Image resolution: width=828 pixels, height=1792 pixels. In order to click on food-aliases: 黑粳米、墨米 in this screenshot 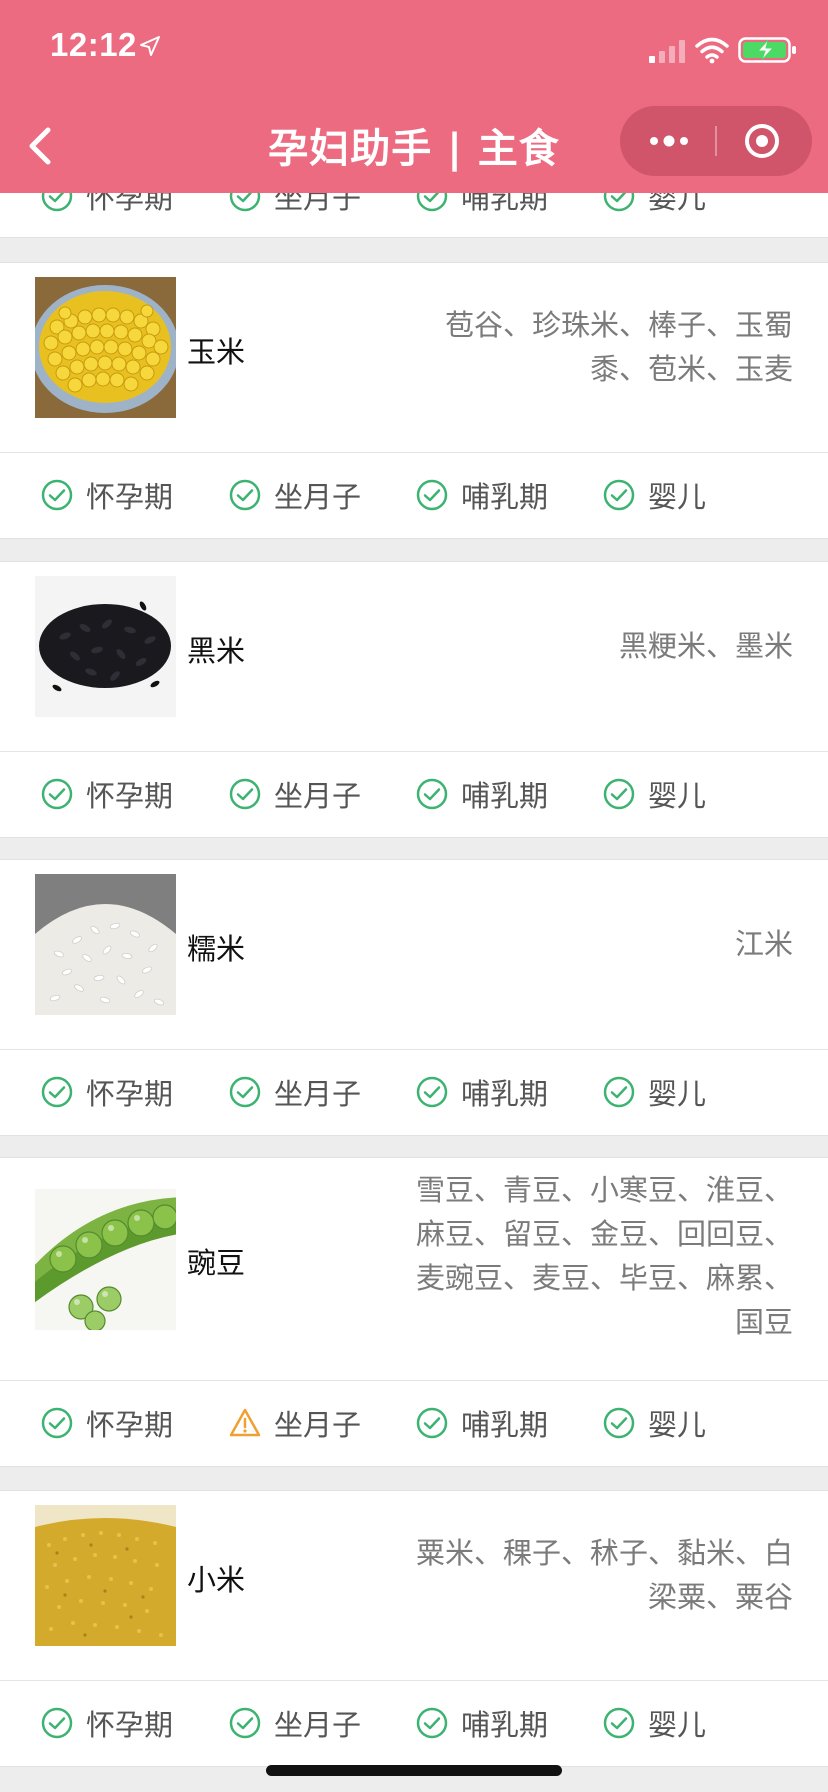, I will do `click(705, 646)`.